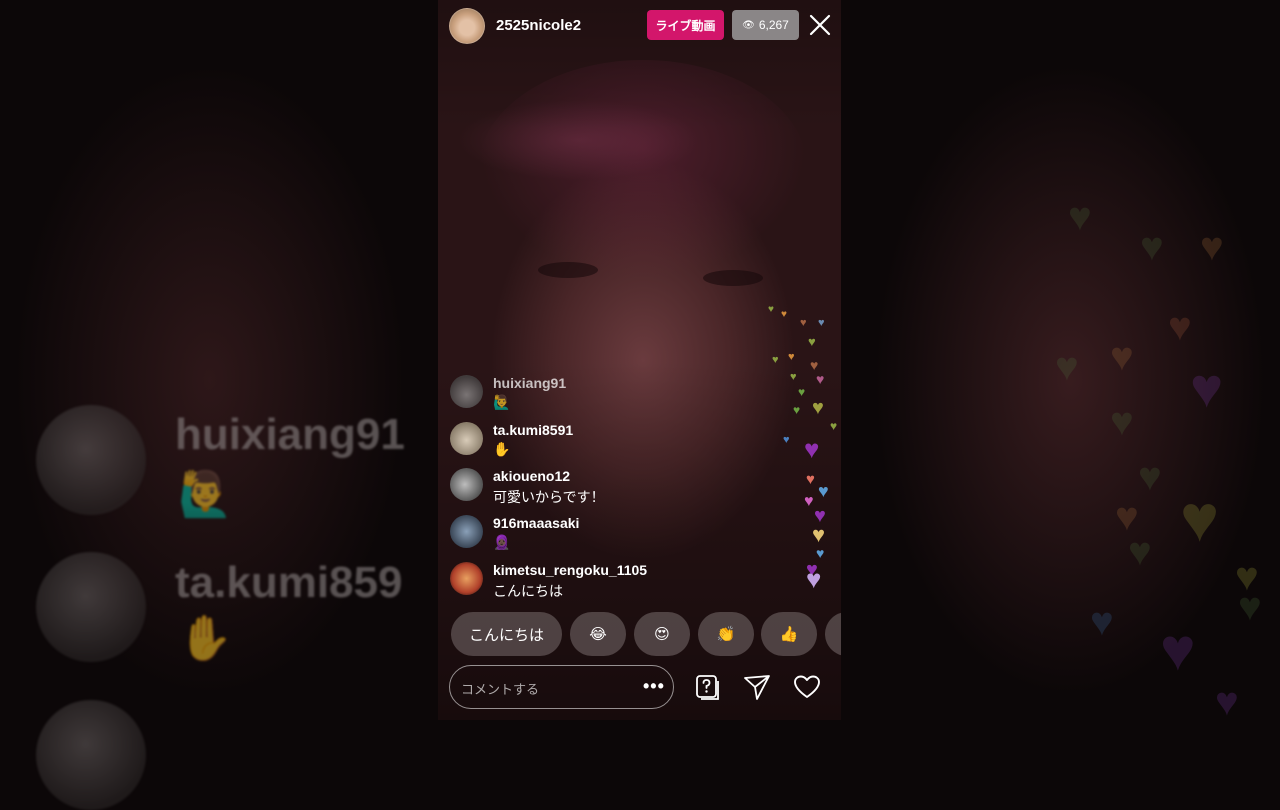 The image size is (1280, 810). I want to click on quick-reply-clap: 👏, so click(726, 634).